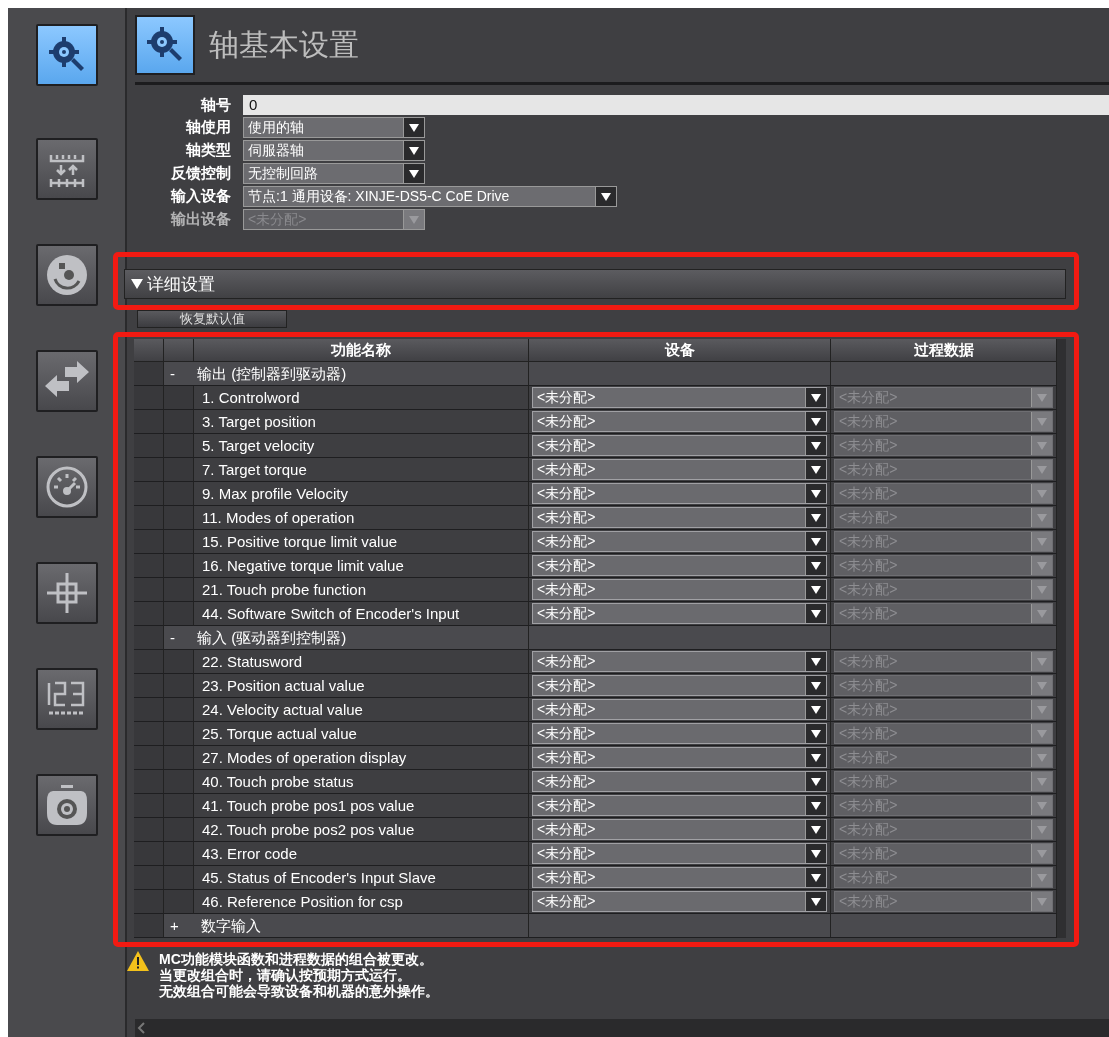  What do you see at coordinates (334, 127) in the screenshot?
I see `dropdown: 使用的轴` at bounding box center [334, 127].